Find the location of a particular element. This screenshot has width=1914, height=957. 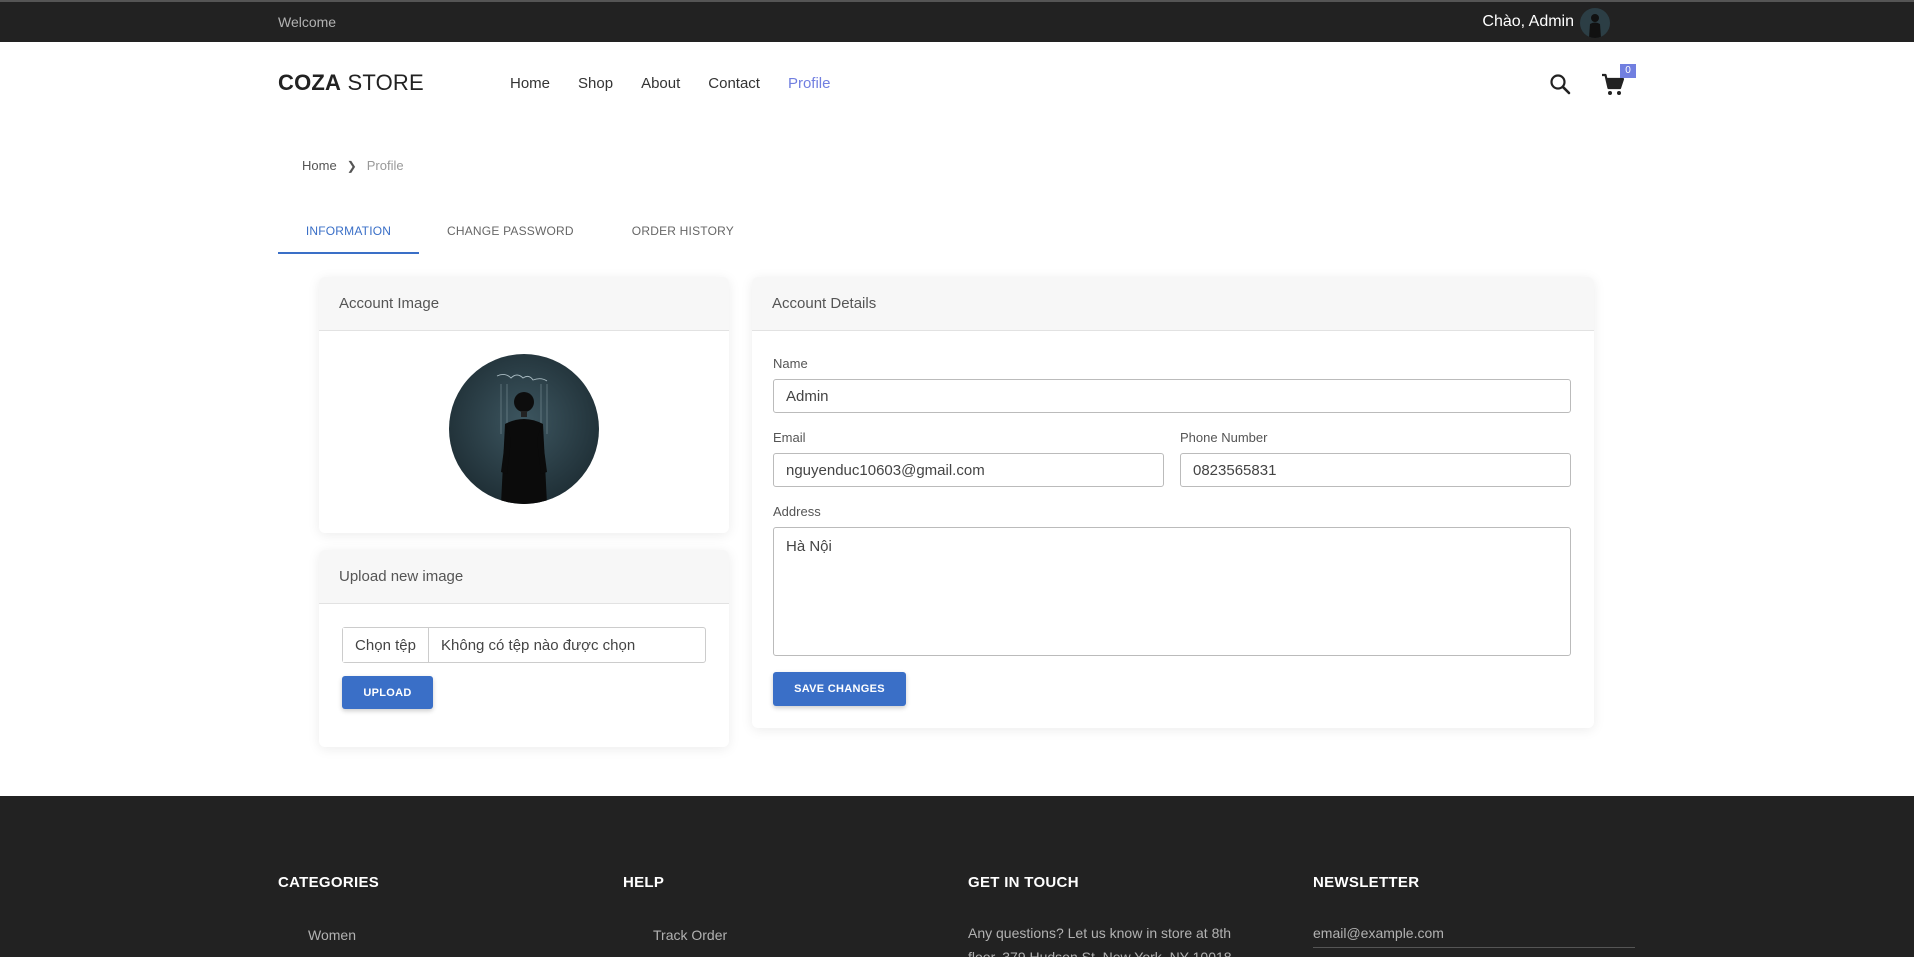

profile-avatar-image is located at coordinates (524, 429).